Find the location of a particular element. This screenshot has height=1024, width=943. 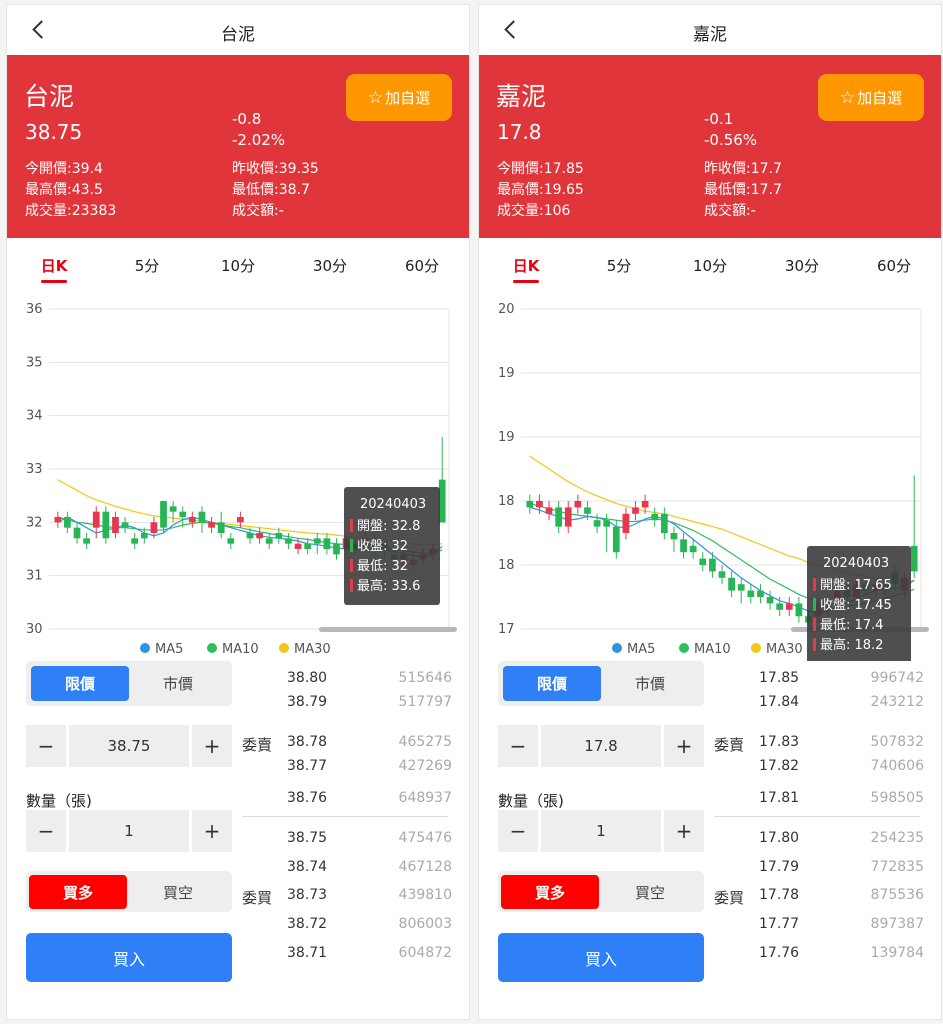

ask-row: 38.80 515646 is located at coordinates (350, 680).